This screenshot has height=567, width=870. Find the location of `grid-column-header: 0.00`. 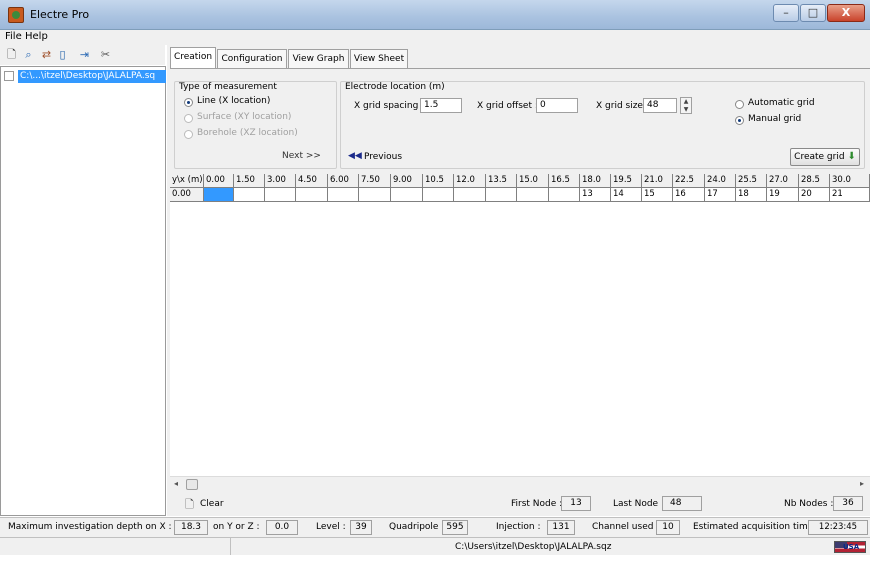

grid-column-header: 0.00 is located at coordinates (219, 181).